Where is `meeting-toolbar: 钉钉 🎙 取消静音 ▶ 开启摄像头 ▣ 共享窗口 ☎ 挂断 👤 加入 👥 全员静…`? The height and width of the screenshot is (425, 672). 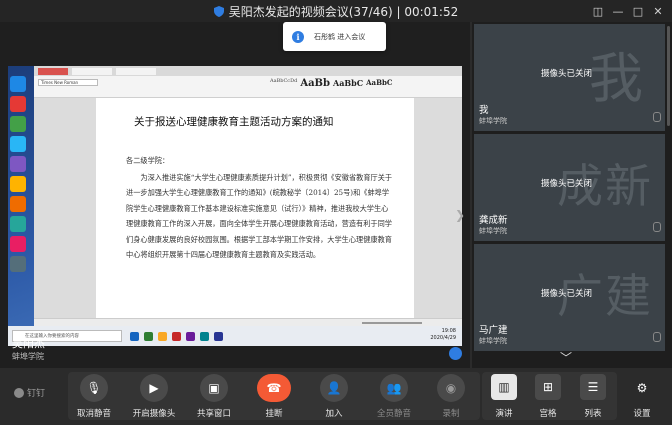 meeting-toolbar: 钉钉 🎙 取消静音 ▶ 开启摄像头 ▣ 共享窗口 ☎ 挂断 👤 加入 👥 全员静… is located at coordinates (336, 396).